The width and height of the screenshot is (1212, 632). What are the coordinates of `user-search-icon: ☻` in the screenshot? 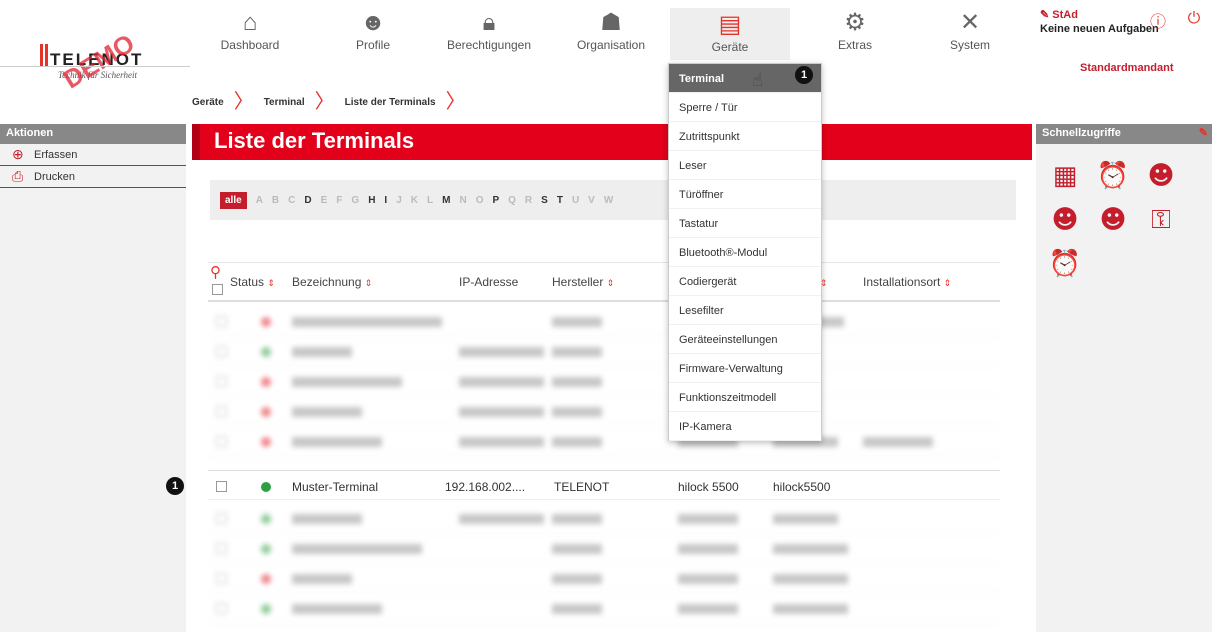 It's located at (1065, 220).